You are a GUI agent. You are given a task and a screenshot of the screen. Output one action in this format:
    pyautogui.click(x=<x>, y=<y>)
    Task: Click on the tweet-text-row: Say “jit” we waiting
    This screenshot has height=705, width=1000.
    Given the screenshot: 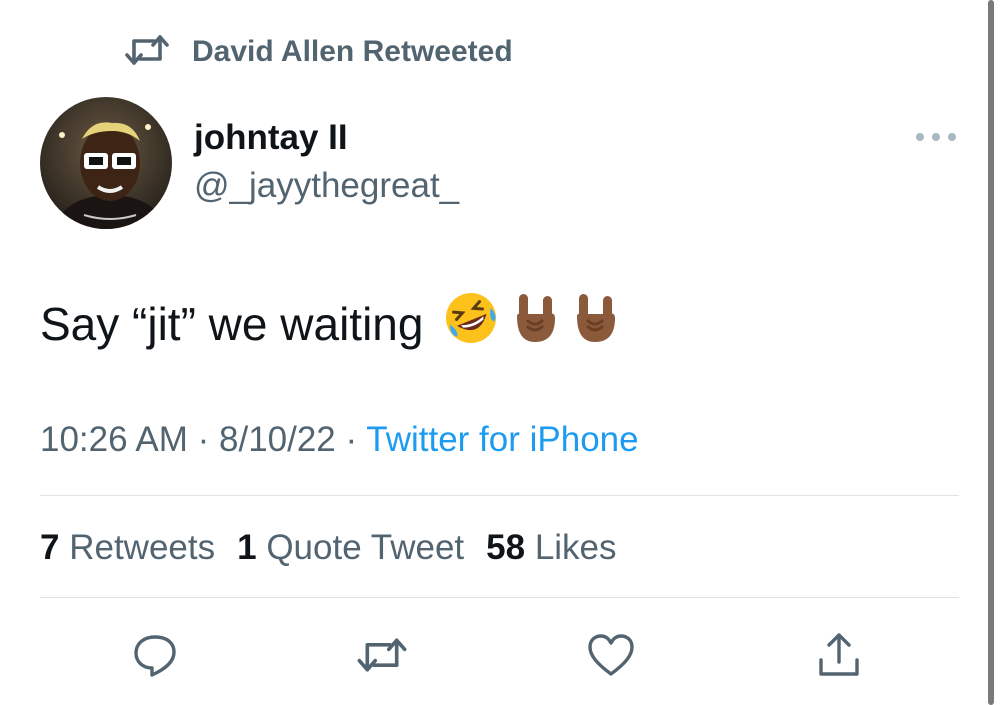 What is the action you would take?
    pyautogui.click(x=329, y=323)
    